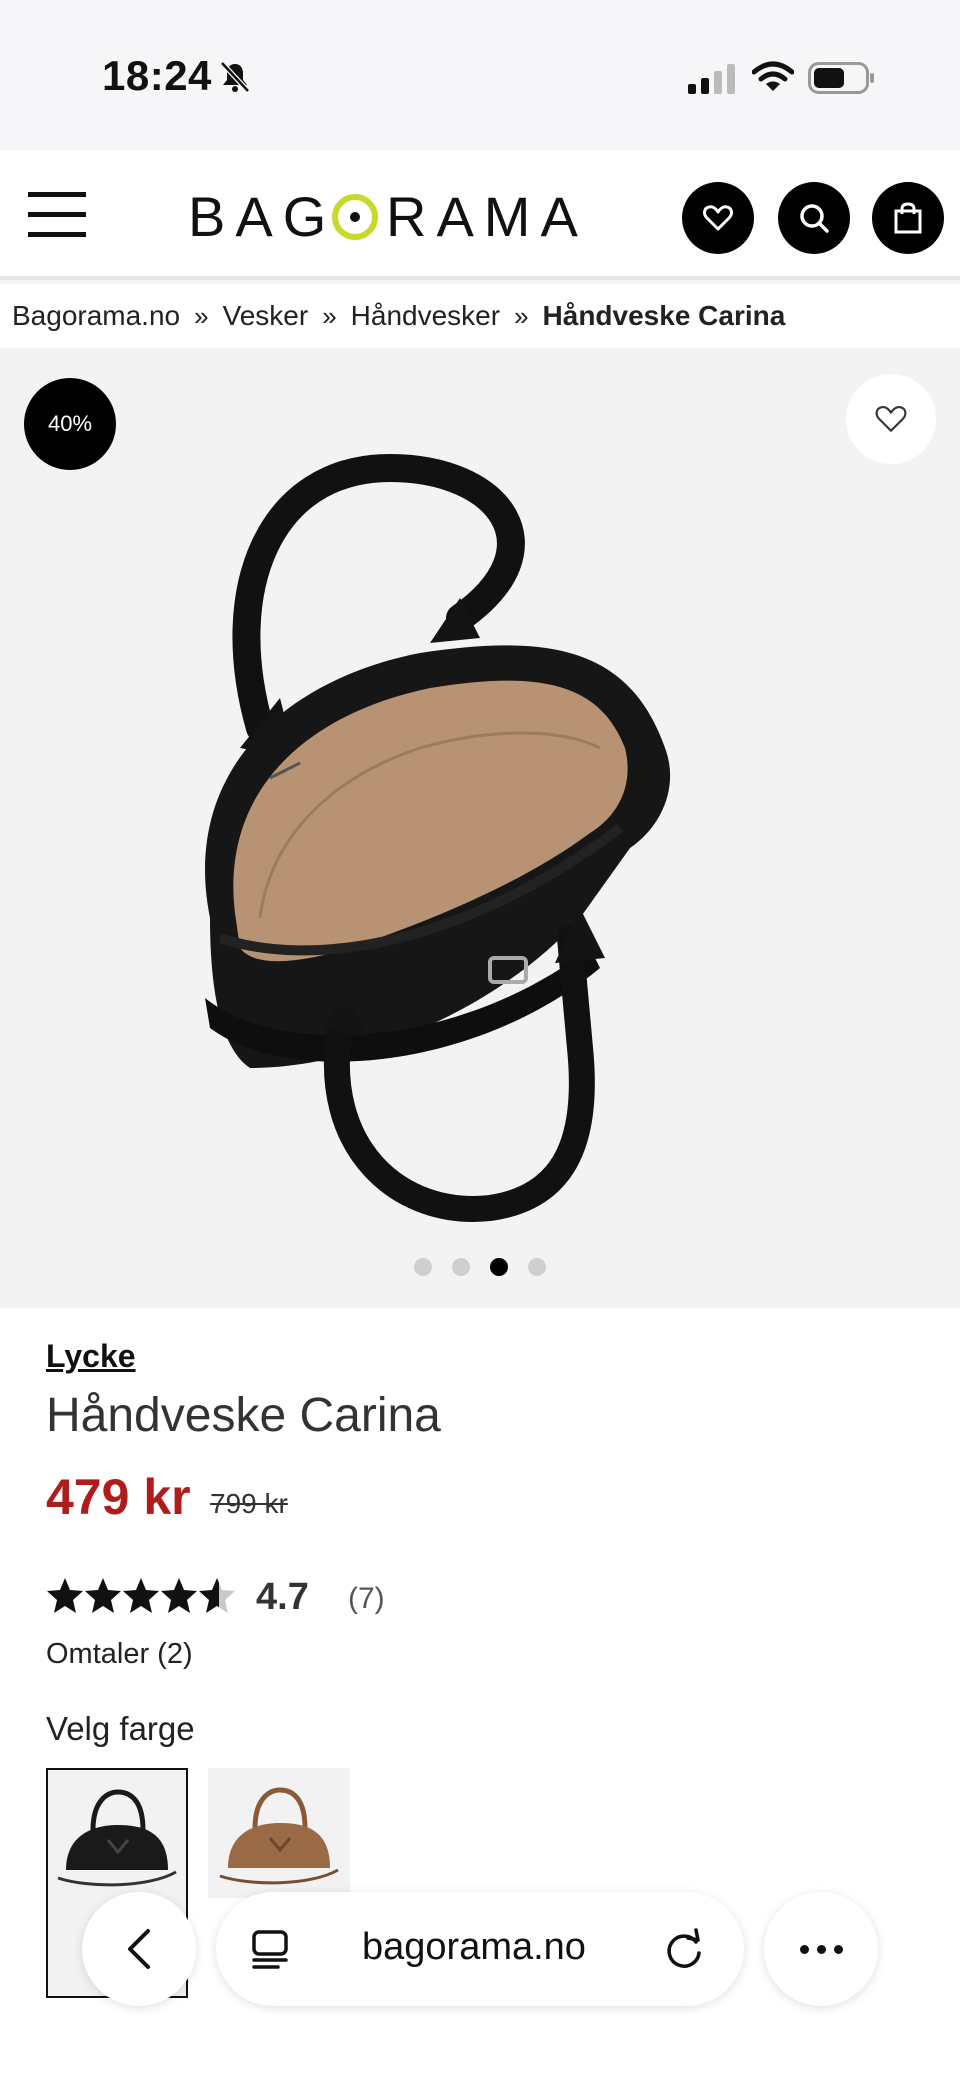 The height and width of the screenshot is (2087, 960). I want to click on brown-bag-thumbnail, so click(279, 1836).